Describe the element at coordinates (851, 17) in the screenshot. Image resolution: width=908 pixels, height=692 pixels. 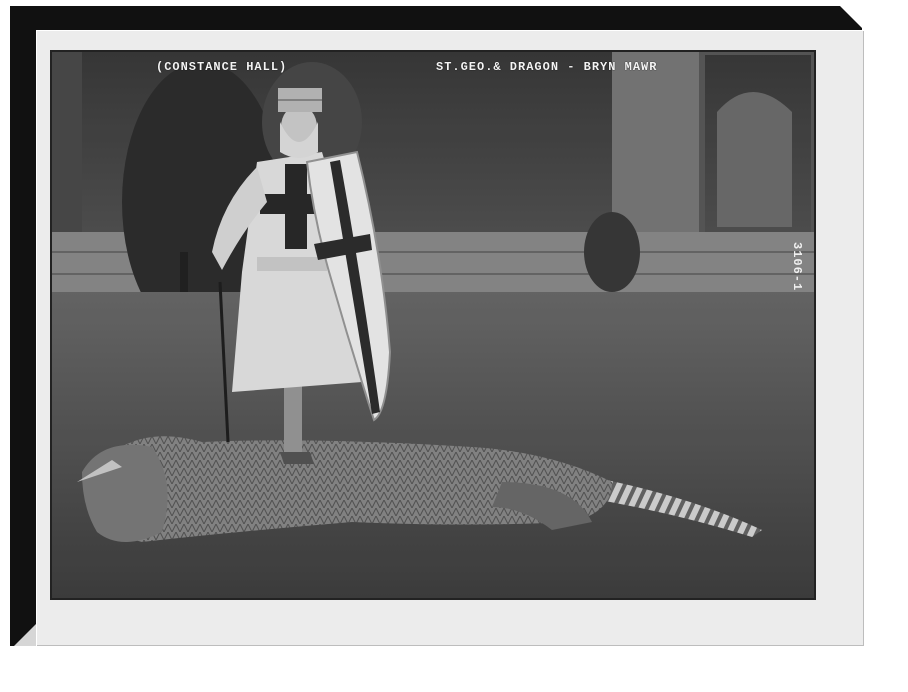
I see `frame-corner` at that location.